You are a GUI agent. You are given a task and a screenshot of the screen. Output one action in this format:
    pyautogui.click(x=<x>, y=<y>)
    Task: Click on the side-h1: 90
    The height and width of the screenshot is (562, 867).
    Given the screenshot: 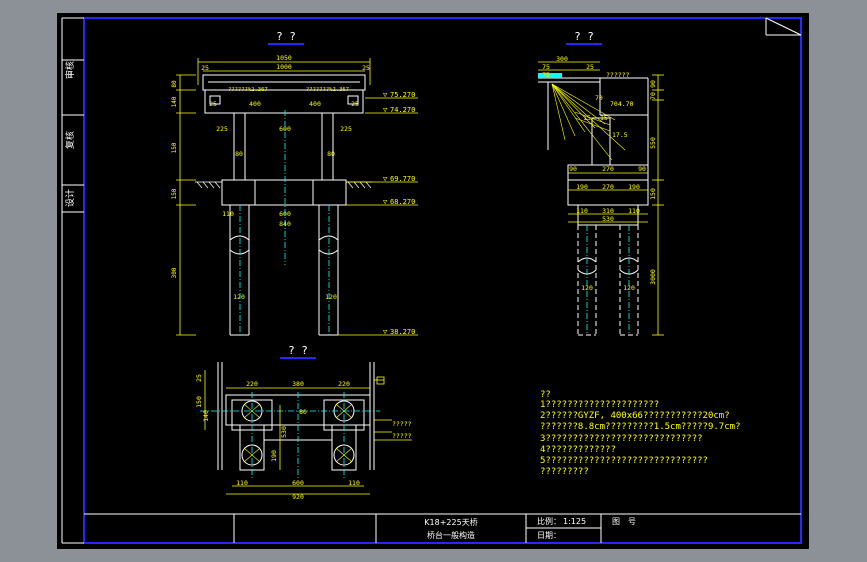 What is the action you would take?
    pyautogui.click(x=653, y=84)
    